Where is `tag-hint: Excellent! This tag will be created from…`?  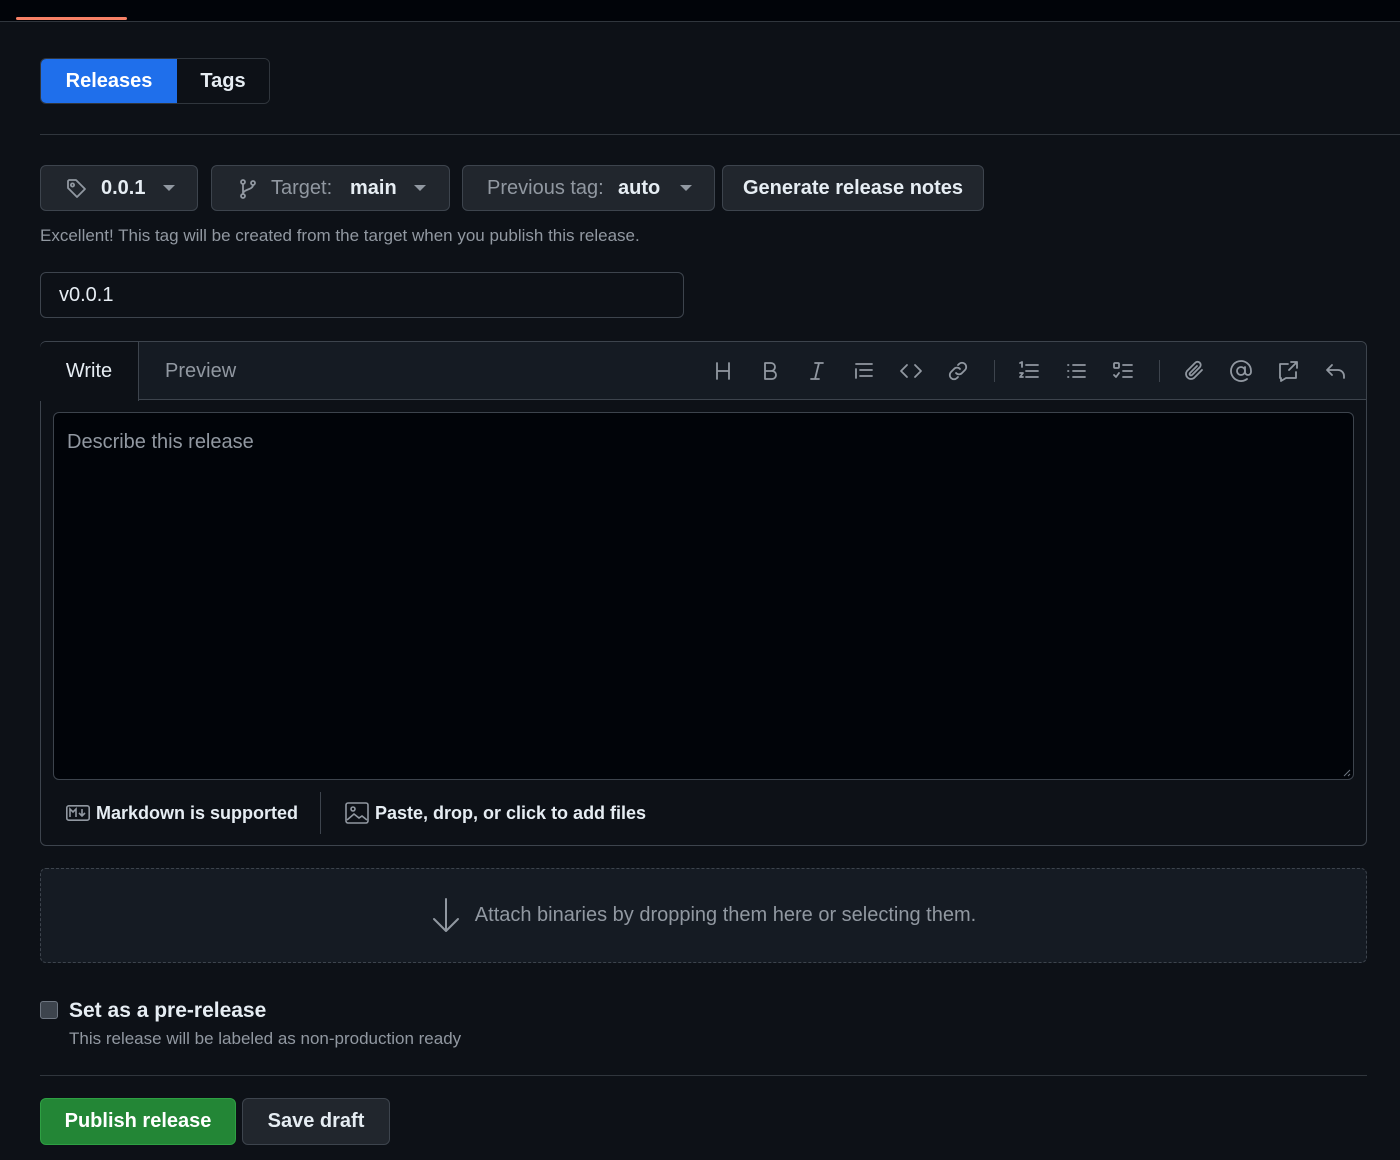 tag-hint: Excellent! This tag will be created from… is located at coordinates (340, 235).